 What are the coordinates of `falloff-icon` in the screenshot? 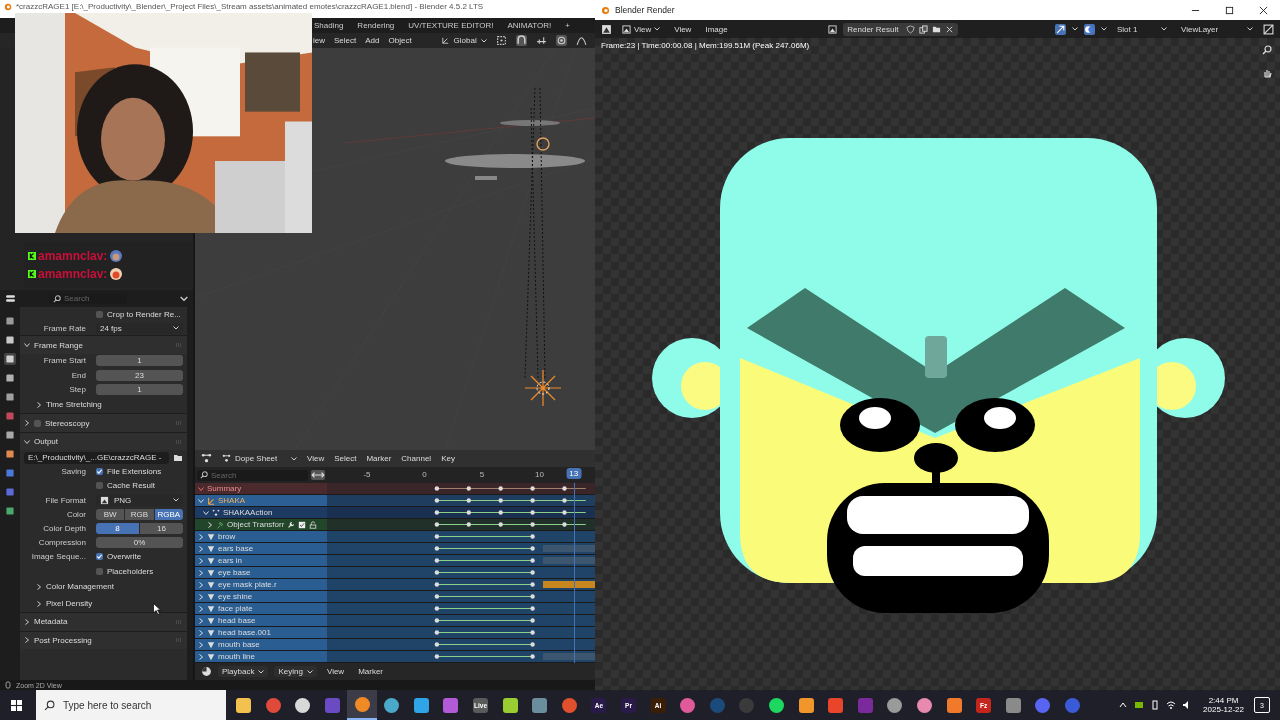 It's located at (581, 40).